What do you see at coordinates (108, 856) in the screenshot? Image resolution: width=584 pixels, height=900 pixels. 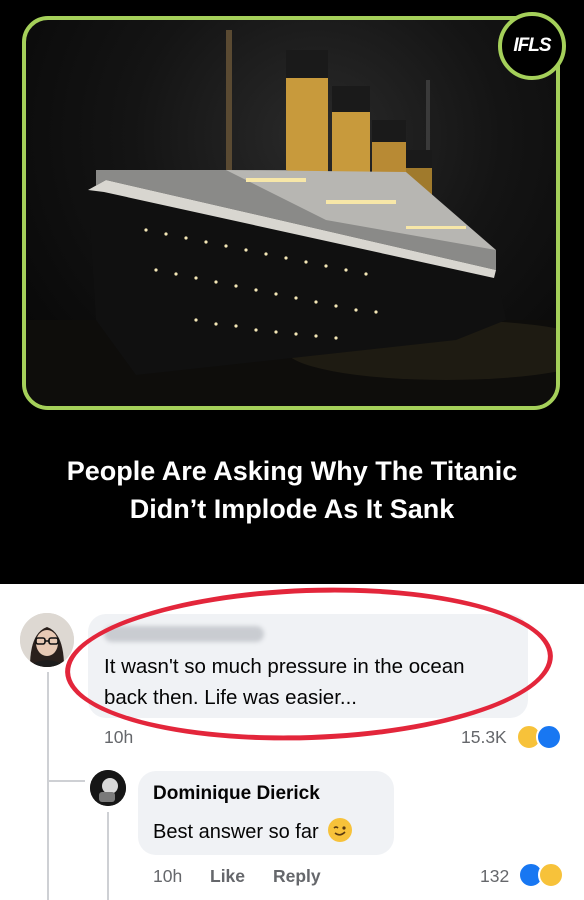 I see `reply-thread-line` at bounding box center [108, 856].